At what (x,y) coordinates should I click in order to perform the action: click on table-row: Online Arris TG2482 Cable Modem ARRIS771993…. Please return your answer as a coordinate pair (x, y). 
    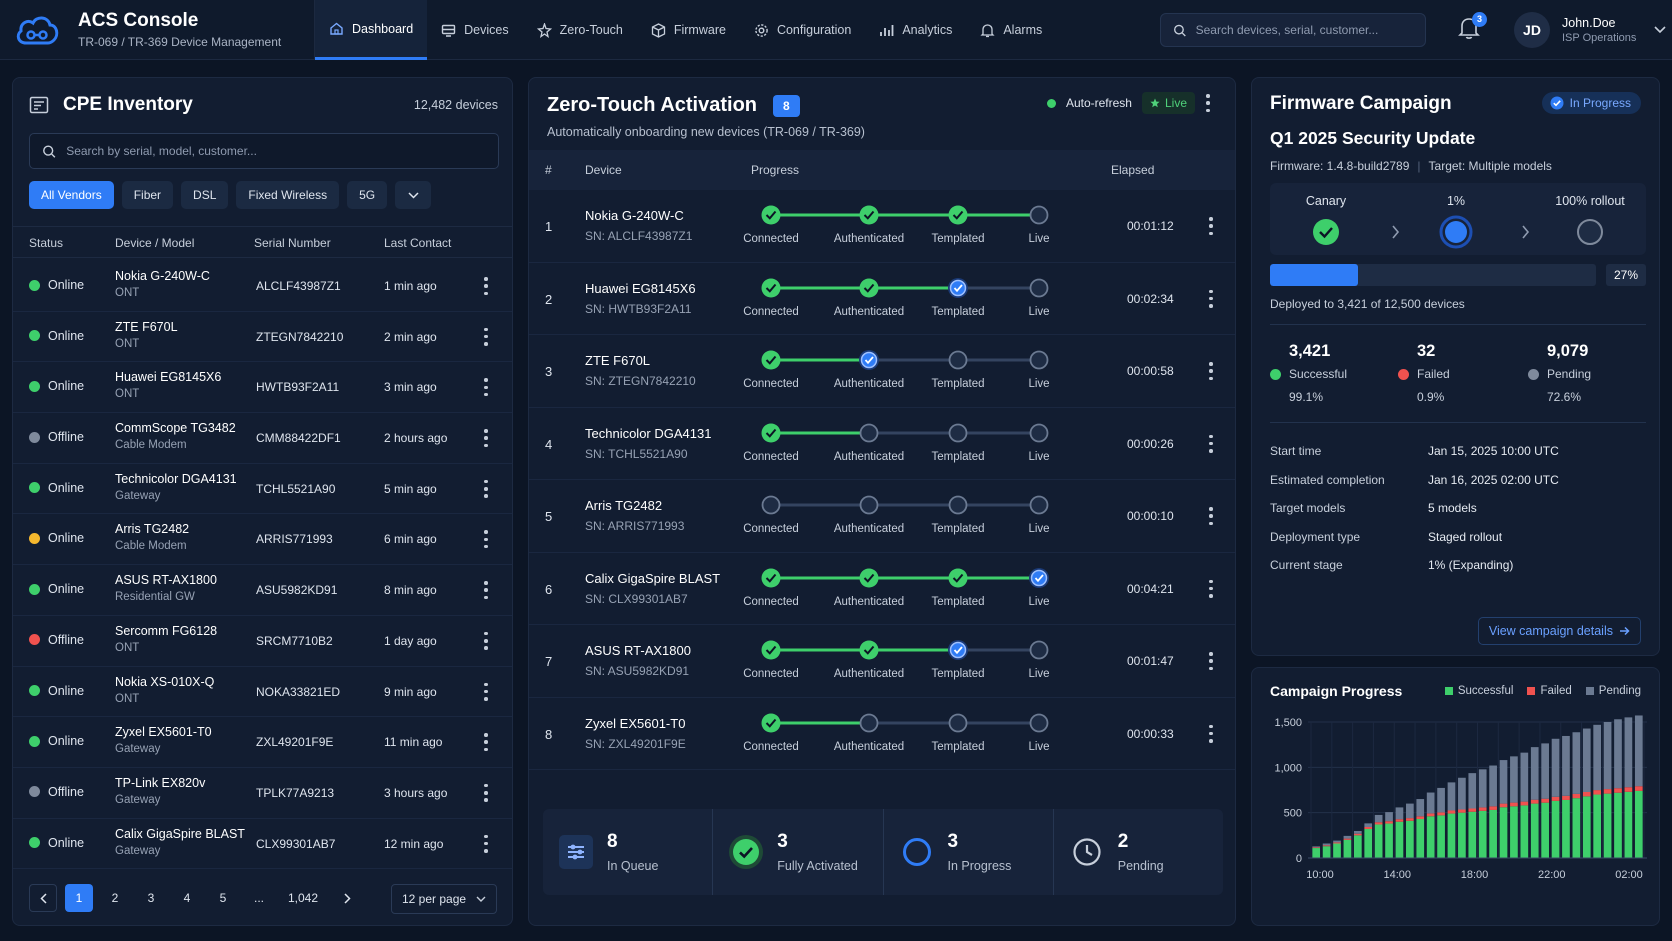
    Looking at the image, I should click on (262, 540).